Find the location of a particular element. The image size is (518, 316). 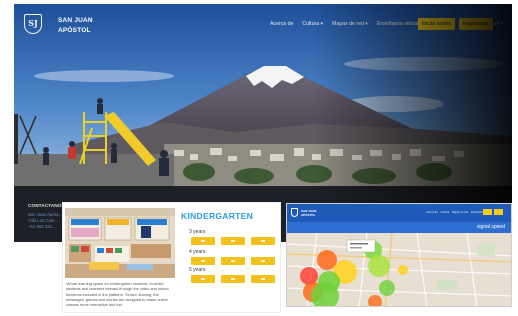

map-shield-logo is located at coordinates (294, 212).